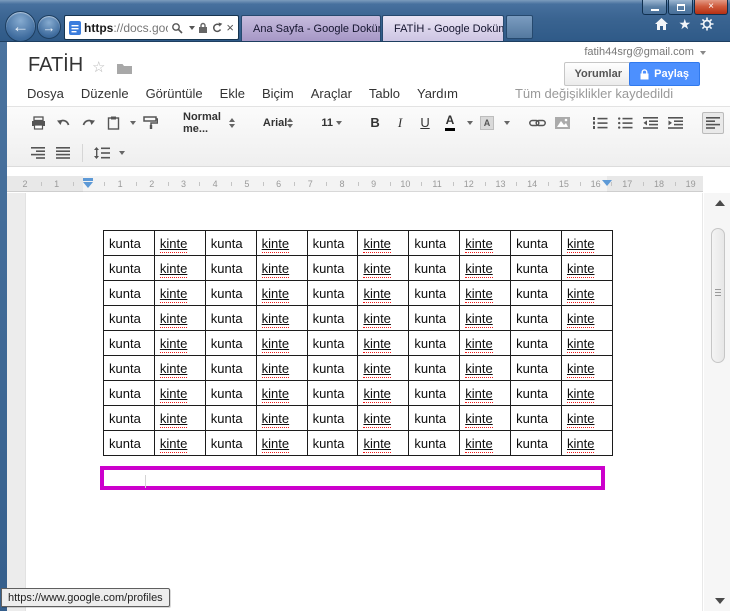 This screenshot has height=611, width=730. Describe the element at coordinates (38, 153) in the screenshot. I see `align-right-button` at that location.